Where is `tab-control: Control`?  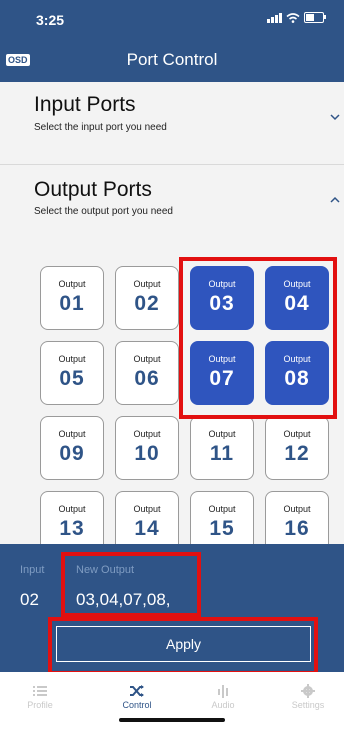
tab-control: Control is located at coordinates (137, 697).